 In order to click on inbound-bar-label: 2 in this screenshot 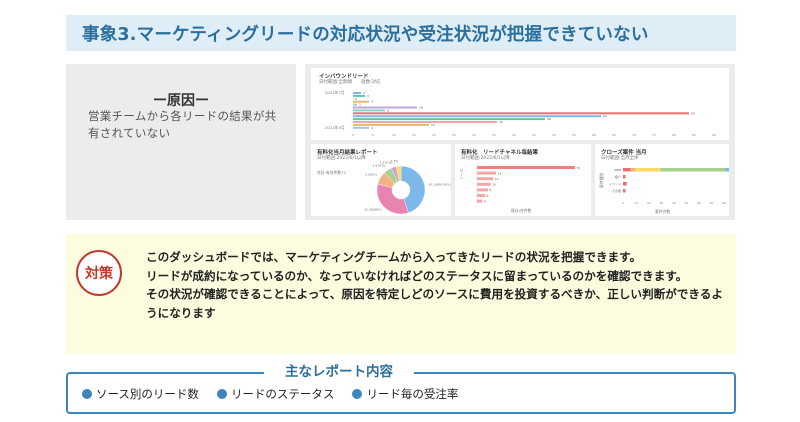, I will do `click(364, 93)`.